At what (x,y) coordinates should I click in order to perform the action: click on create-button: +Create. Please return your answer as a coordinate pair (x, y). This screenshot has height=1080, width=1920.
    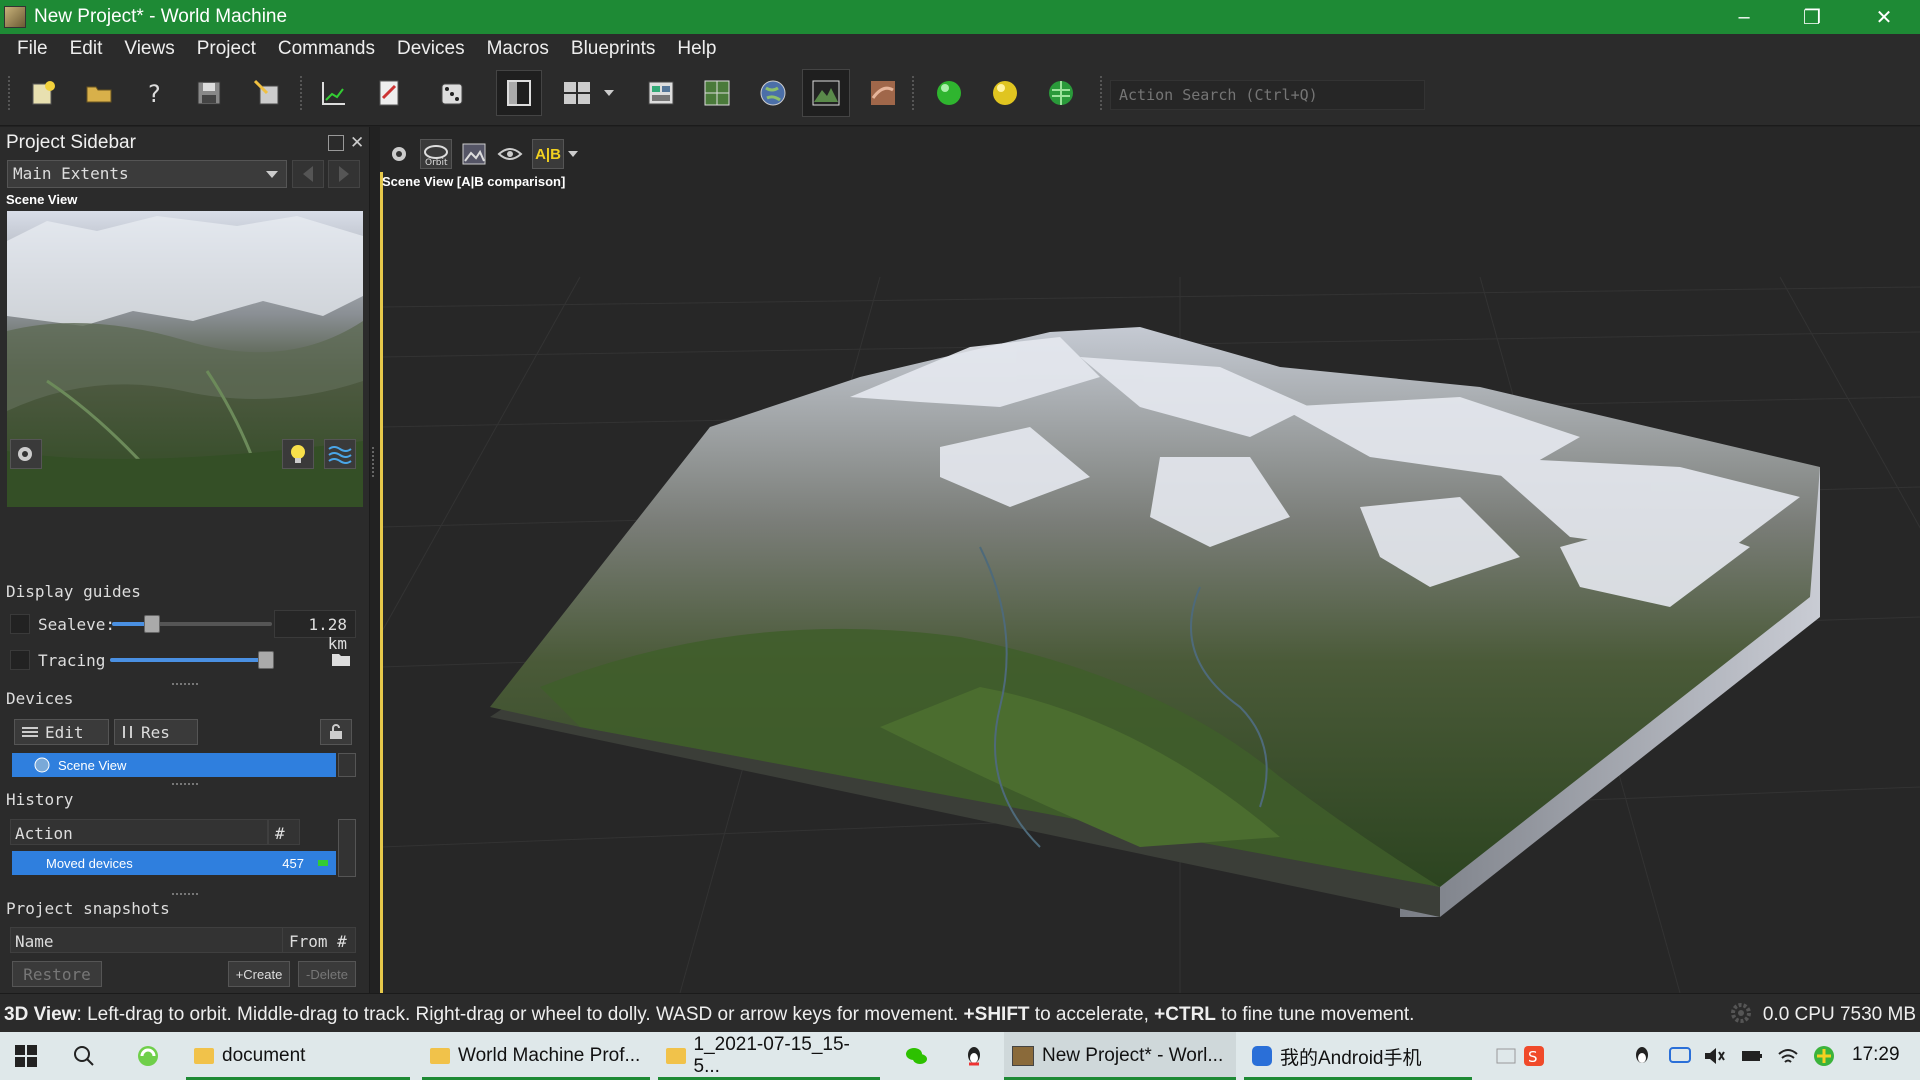
    Looking at the image, I should click on (259, 974).